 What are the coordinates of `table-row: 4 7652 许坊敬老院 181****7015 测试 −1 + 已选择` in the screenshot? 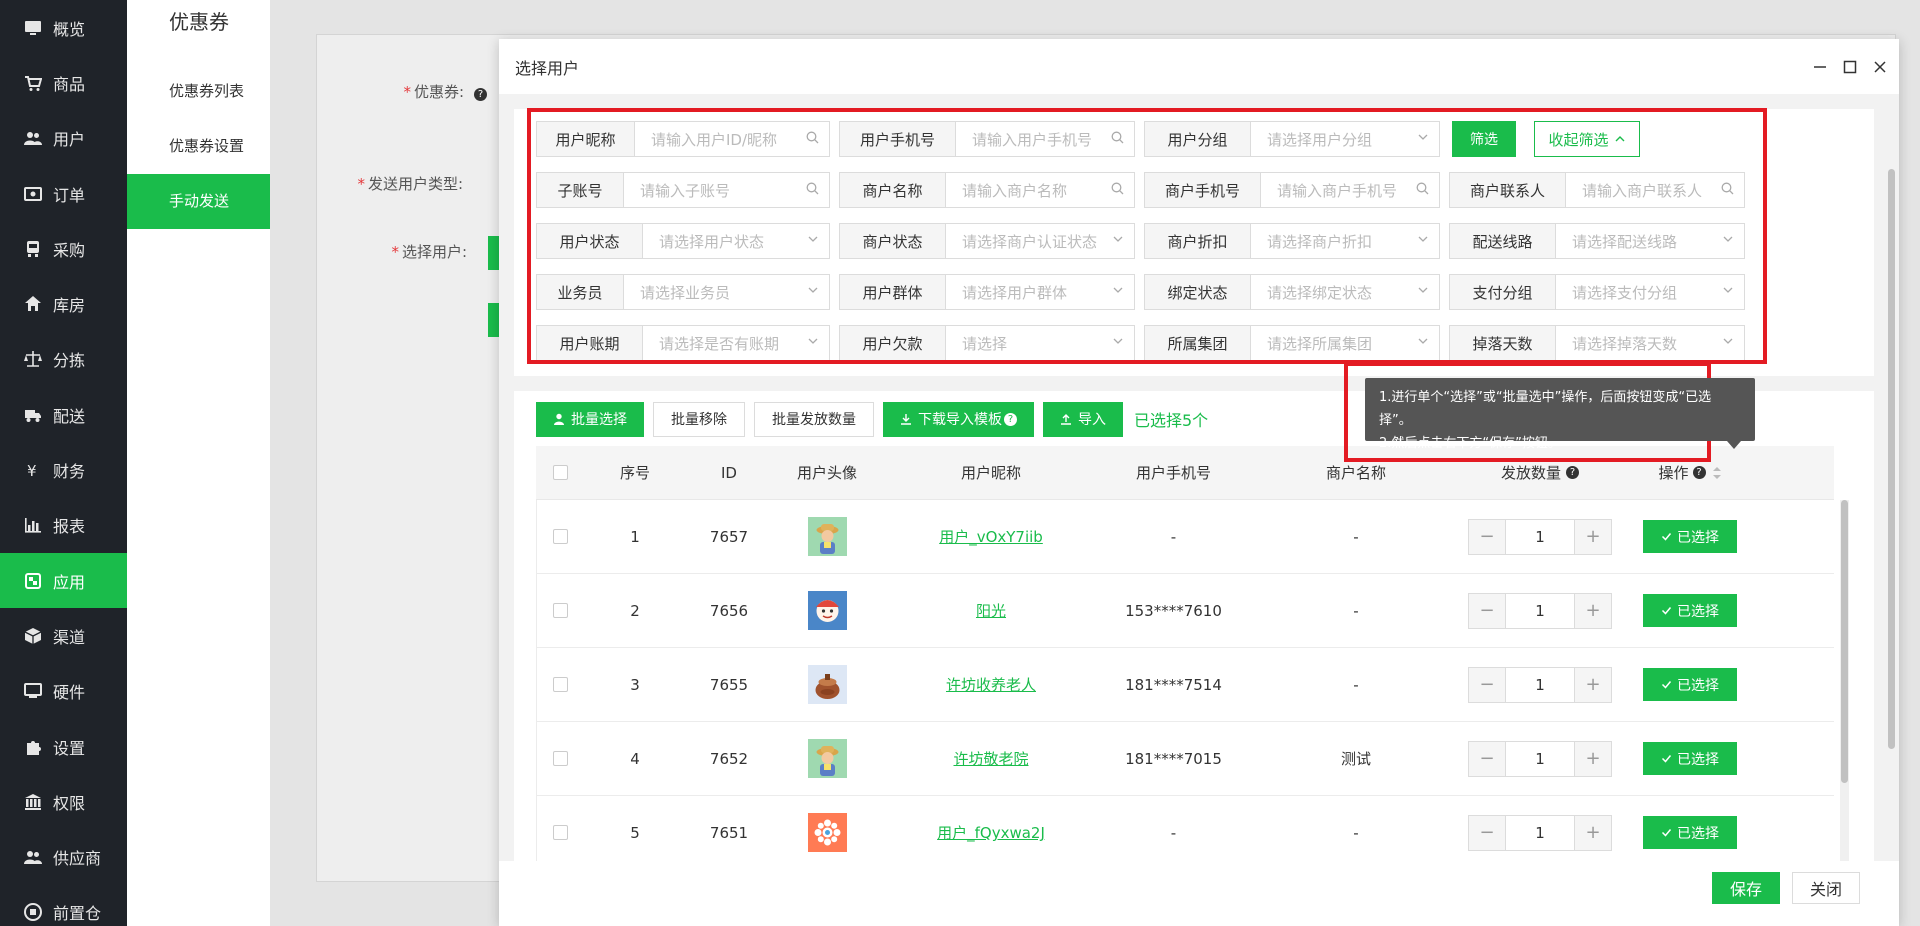 It's located at (1185, 759).